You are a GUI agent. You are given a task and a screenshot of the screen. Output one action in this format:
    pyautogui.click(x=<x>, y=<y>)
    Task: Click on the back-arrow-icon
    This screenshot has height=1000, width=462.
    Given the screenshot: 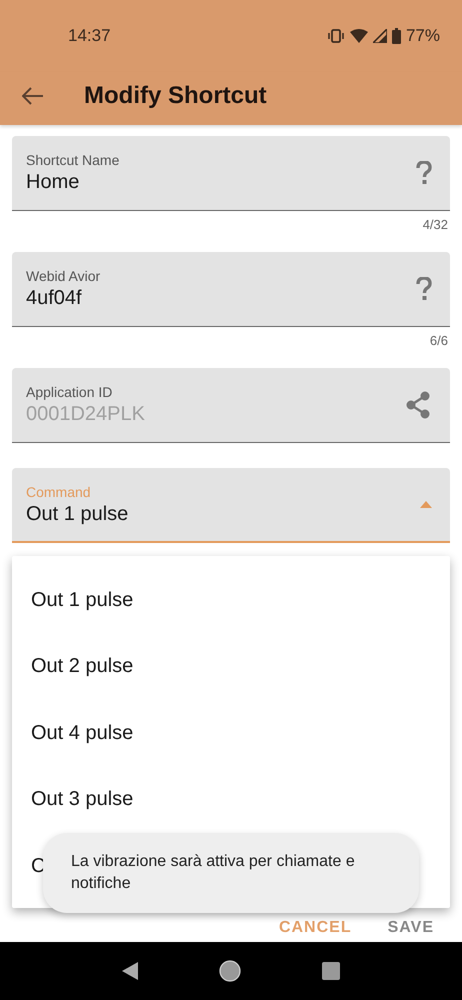 What is the action you would take?
    pyautogui.click(x=33, y=95)
    